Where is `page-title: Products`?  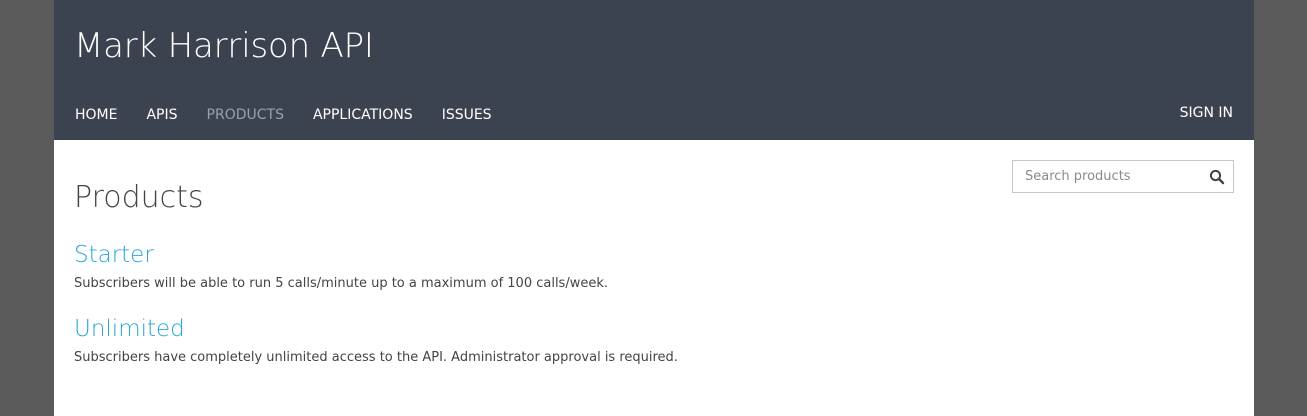
page-title: Products is located at coordinates (139, 197).